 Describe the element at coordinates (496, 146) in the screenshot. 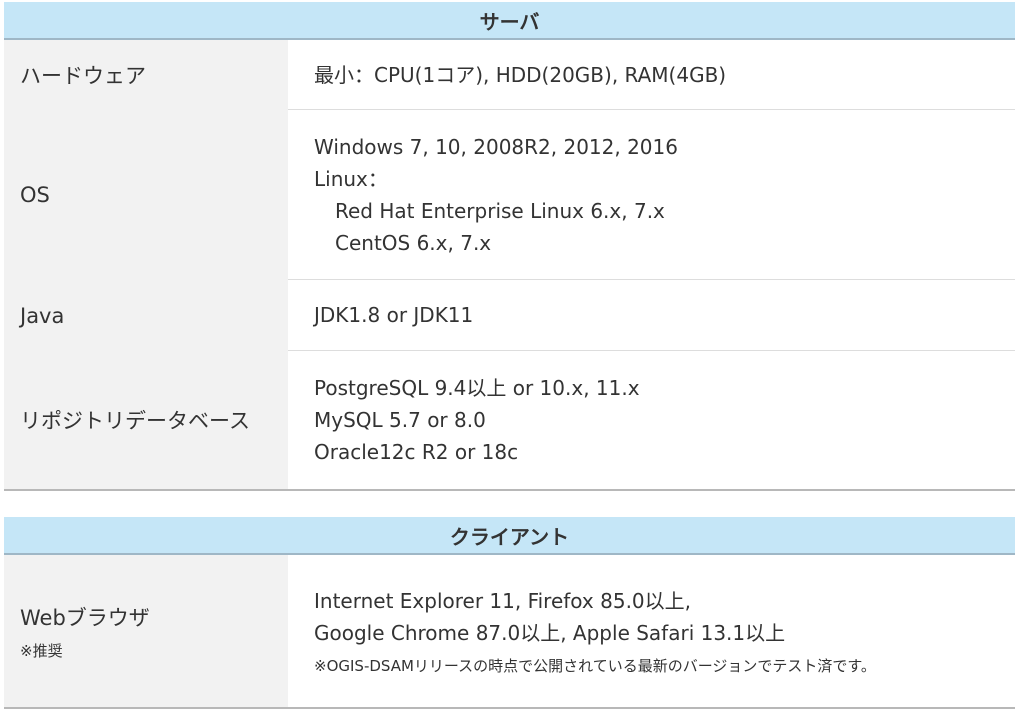

I see `os-windows: Windows 7, 10, 2008R2, 2012, 2016` at that location.